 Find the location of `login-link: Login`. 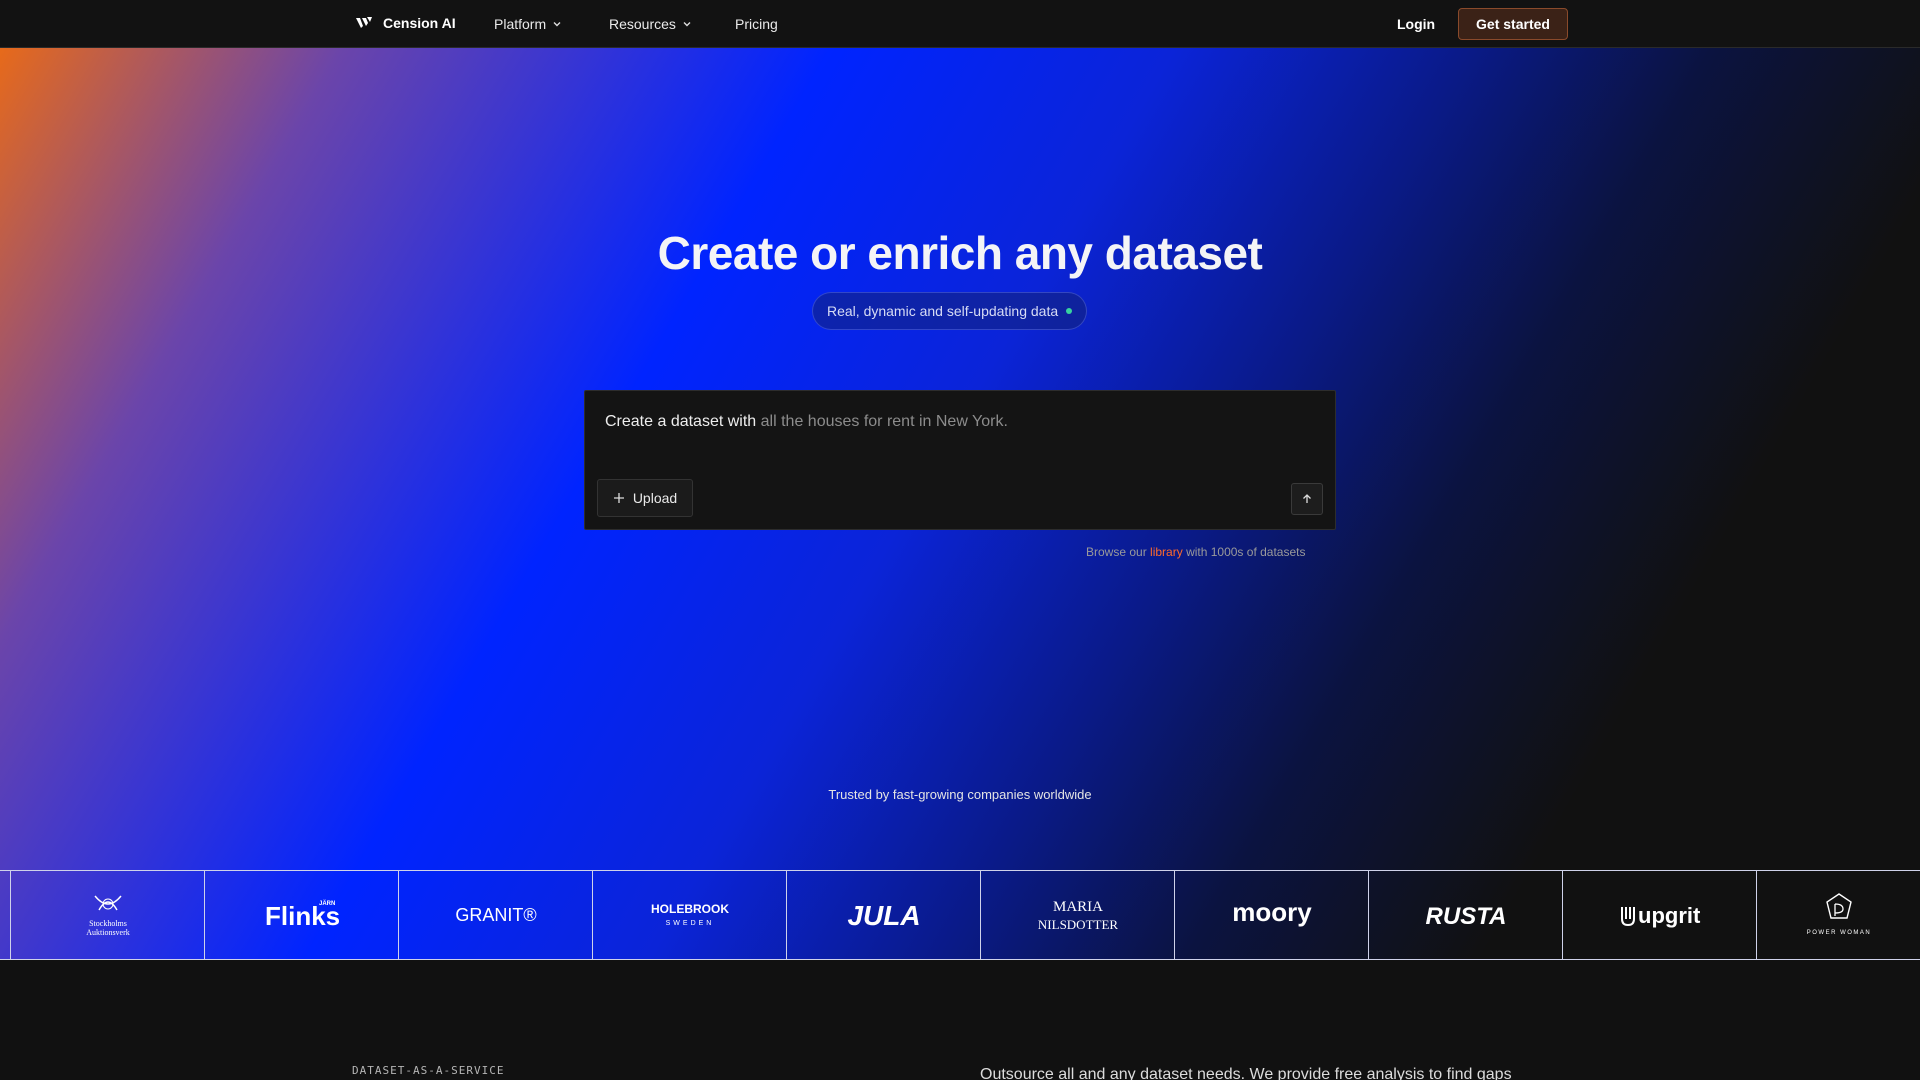

login-link: Login is located at coordinates (1416, 24).